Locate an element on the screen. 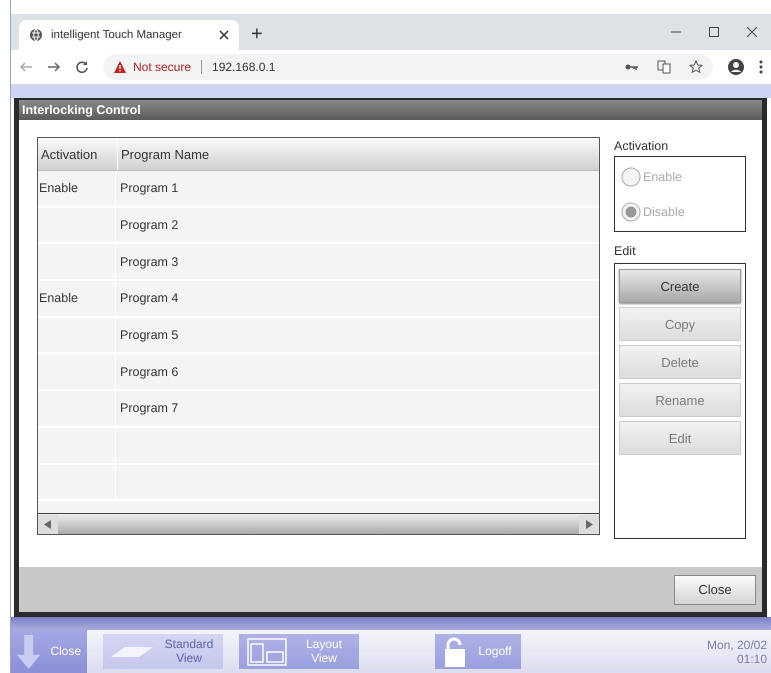  menu-icon is located at coordinates (761, 67).